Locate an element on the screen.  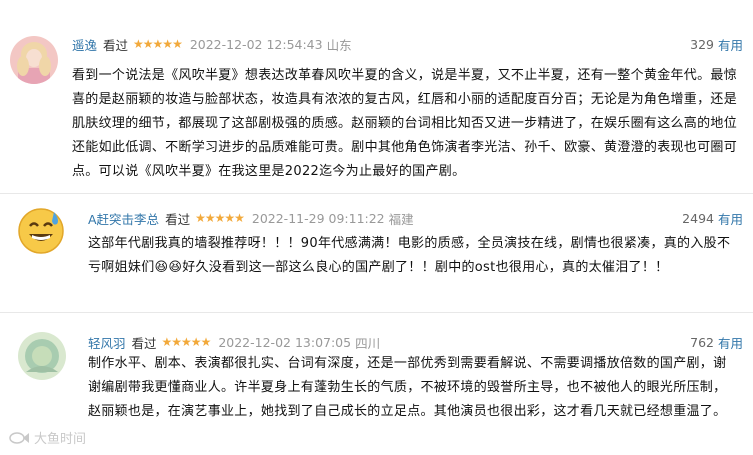
review-time: 2022-12-02 12:54:43 is located at coordinates (256, 44).